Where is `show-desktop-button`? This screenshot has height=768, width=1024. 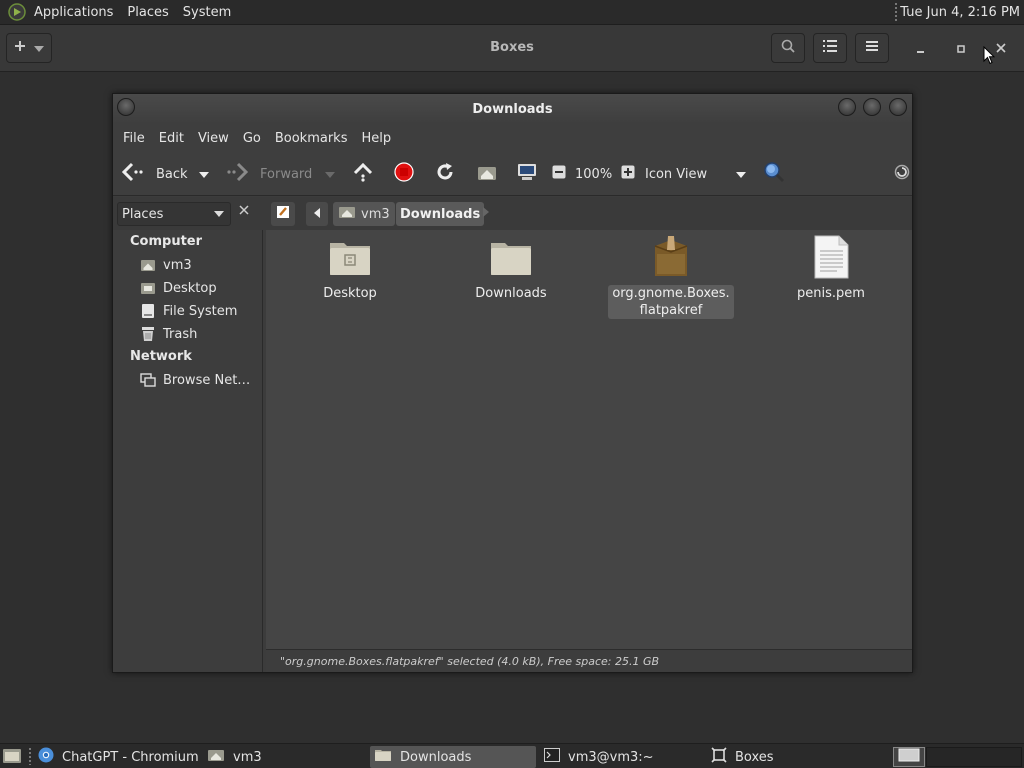 show-desktop-button is located at coordinates (12, 757).